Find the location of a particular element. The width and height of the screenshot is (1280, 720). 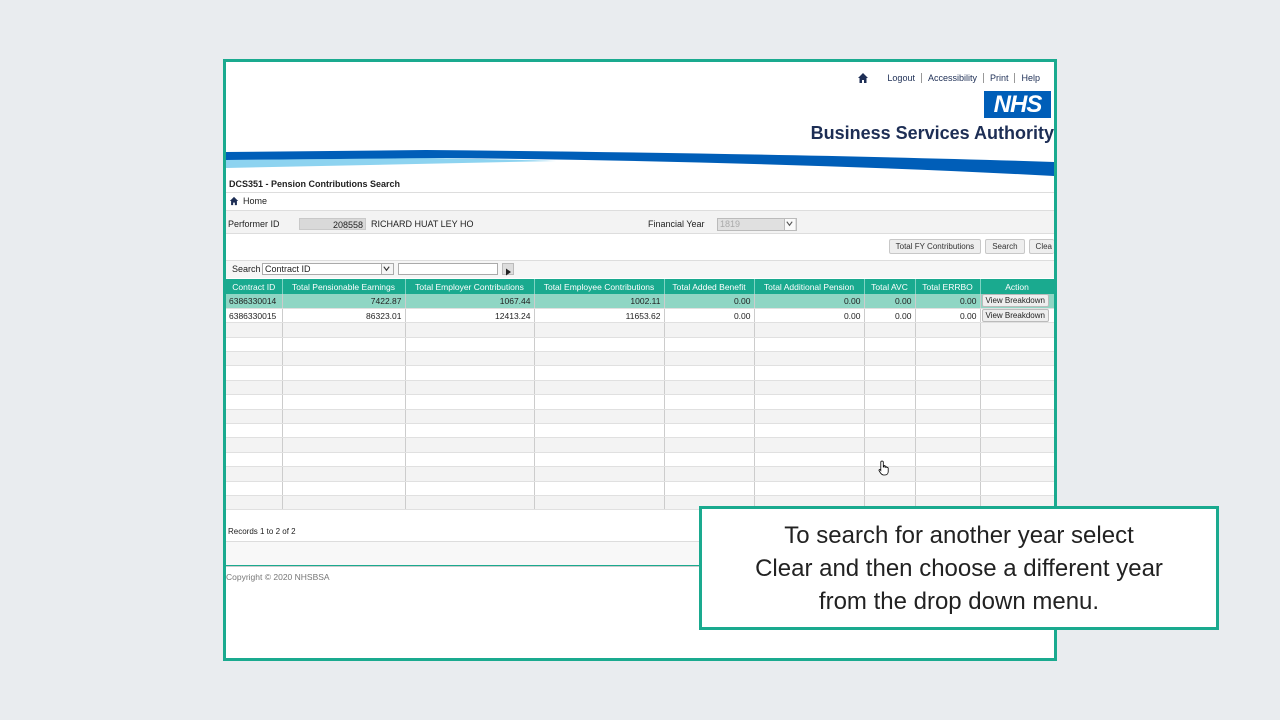

search-input is located at coordinates (448, 269).